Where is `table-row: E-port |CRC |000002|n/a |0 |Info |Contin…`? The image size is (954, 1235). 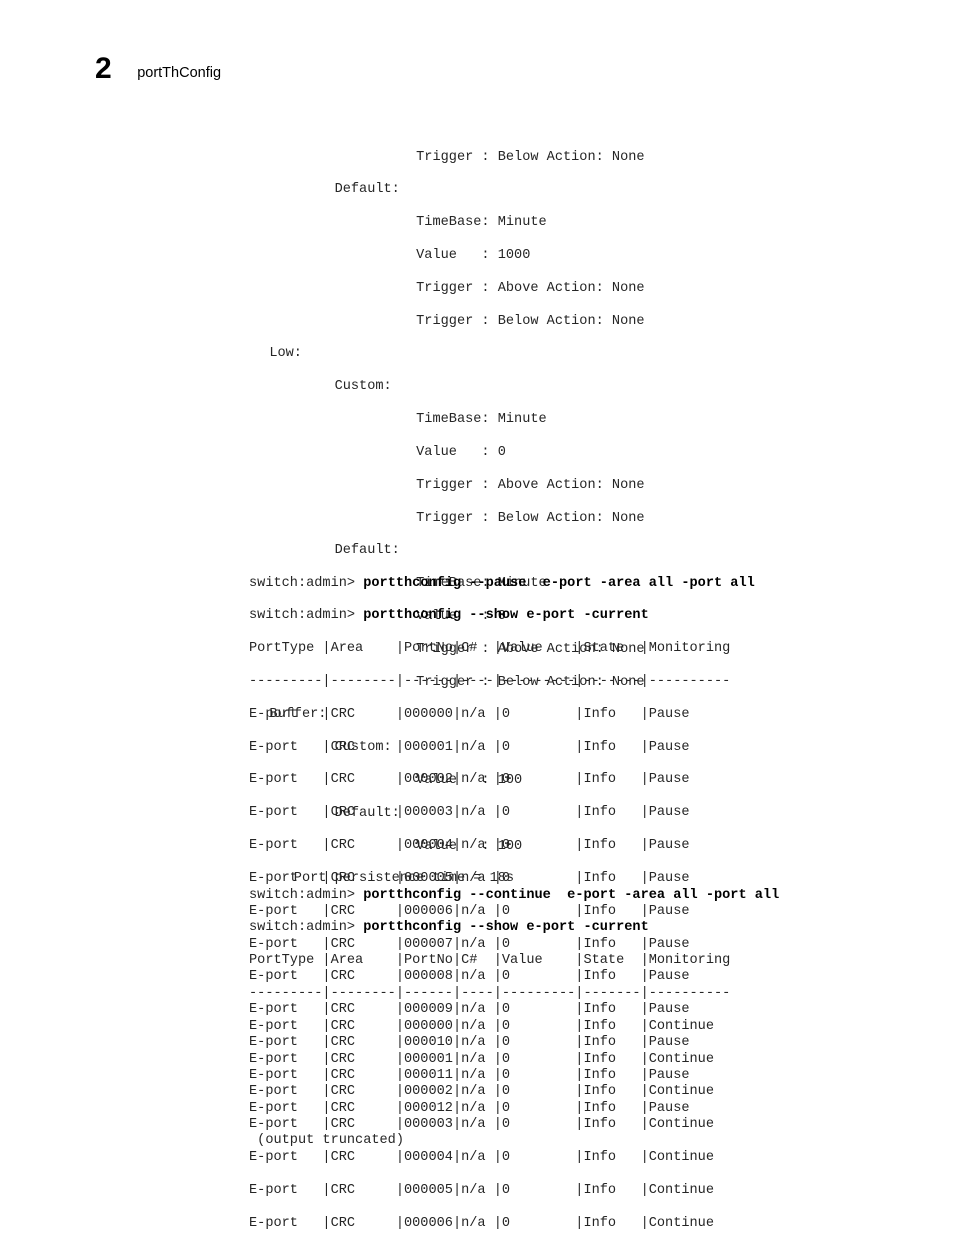 table-row: E-port |CRC |000002|n/a |0 |Info |Contin… is located at coordinates (481, 1092).